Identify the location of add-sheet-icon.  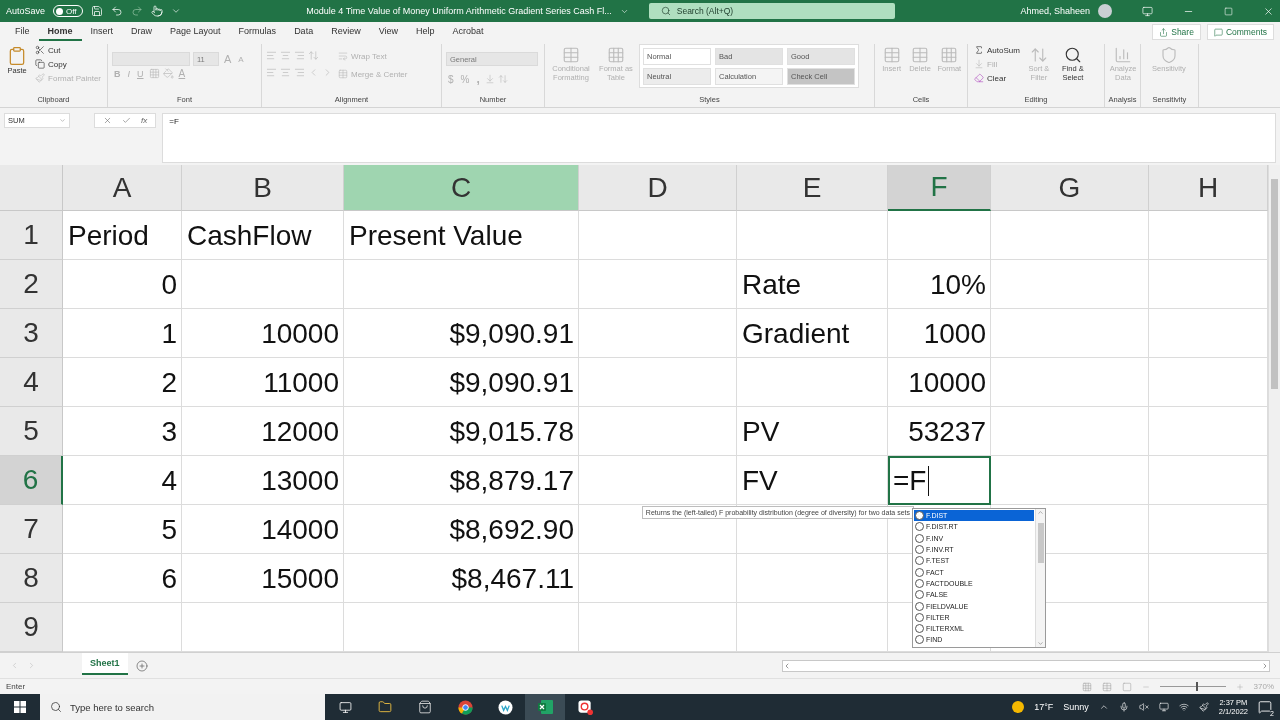
(141, 665).